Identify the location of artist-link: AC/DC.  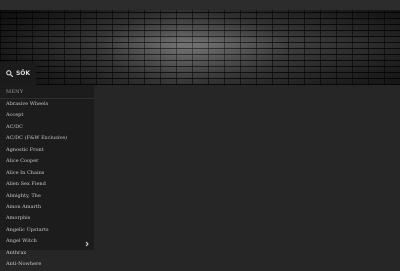
(47, 127).